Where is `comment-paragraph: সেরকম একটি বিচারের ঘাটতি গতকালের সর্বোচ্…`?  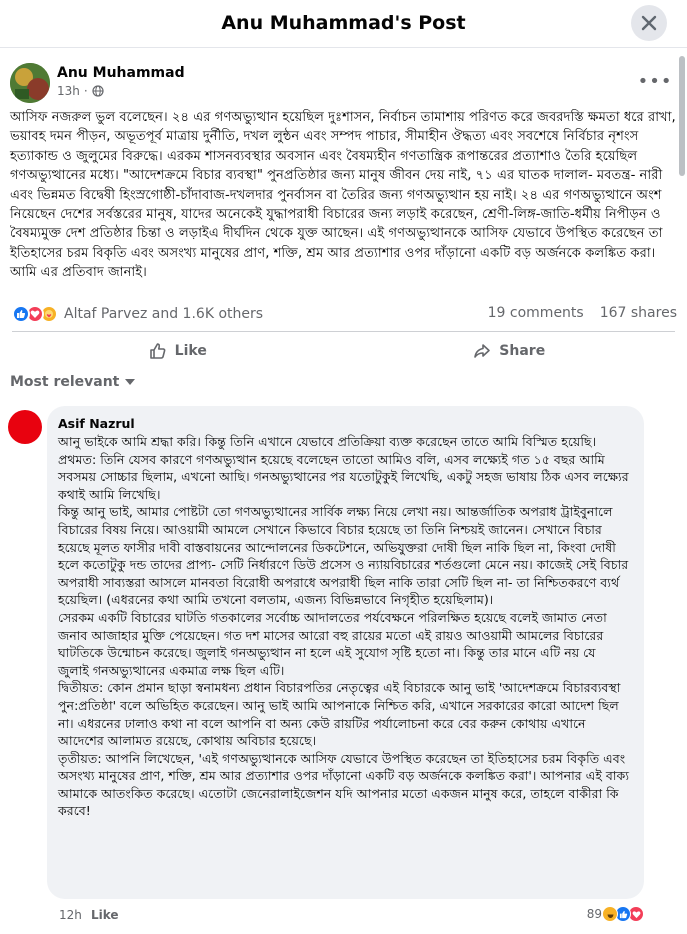
comment-paragraph: সেরকম একটি বিচারের ঘাটতি গতকালের সর্বোচ্… is located at coordinates (332, 643).